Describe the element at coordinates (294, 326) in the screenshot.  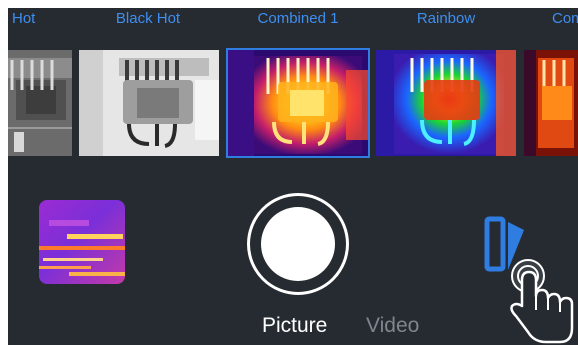
I see `mode-tab-picture: Picture` at that location.